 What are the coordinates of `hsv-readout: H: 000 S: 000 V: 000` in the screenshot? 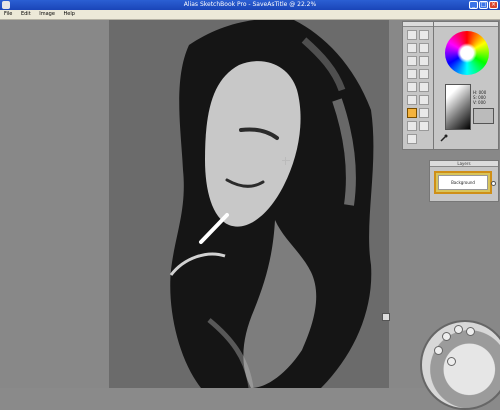 It's located at (480, 97).